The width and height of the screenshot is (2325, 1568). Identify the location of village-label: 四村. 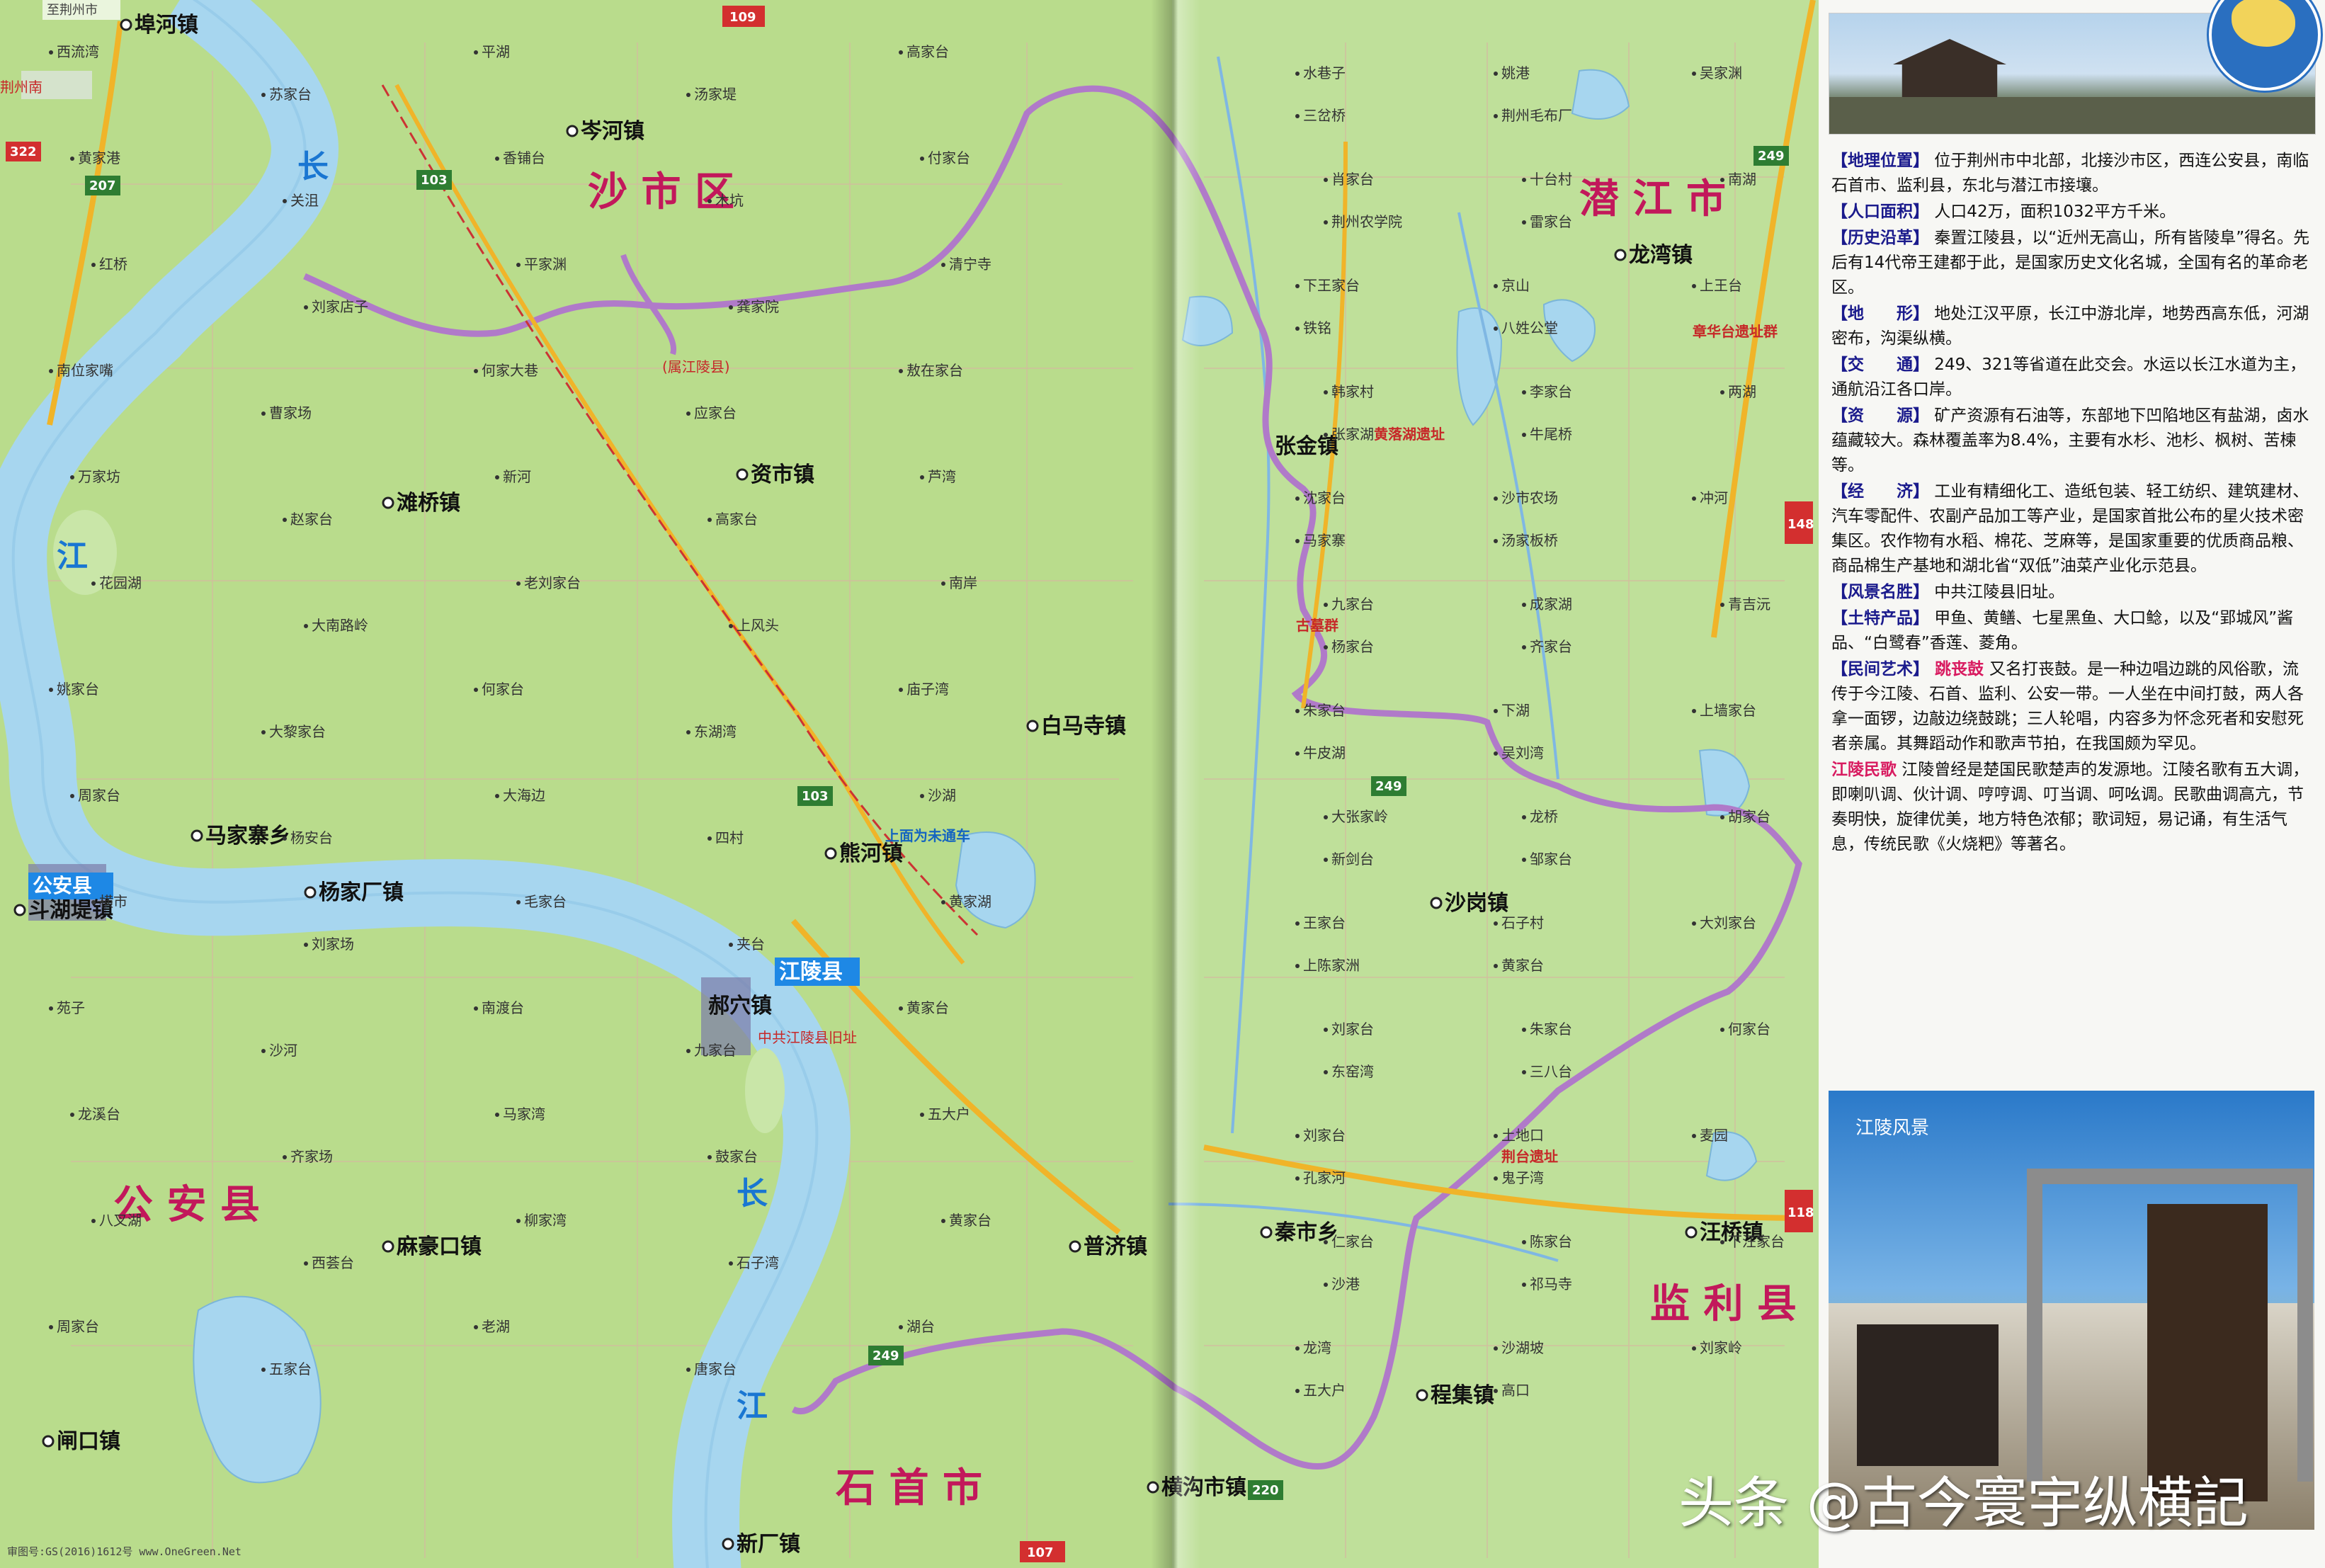
(730, 838).